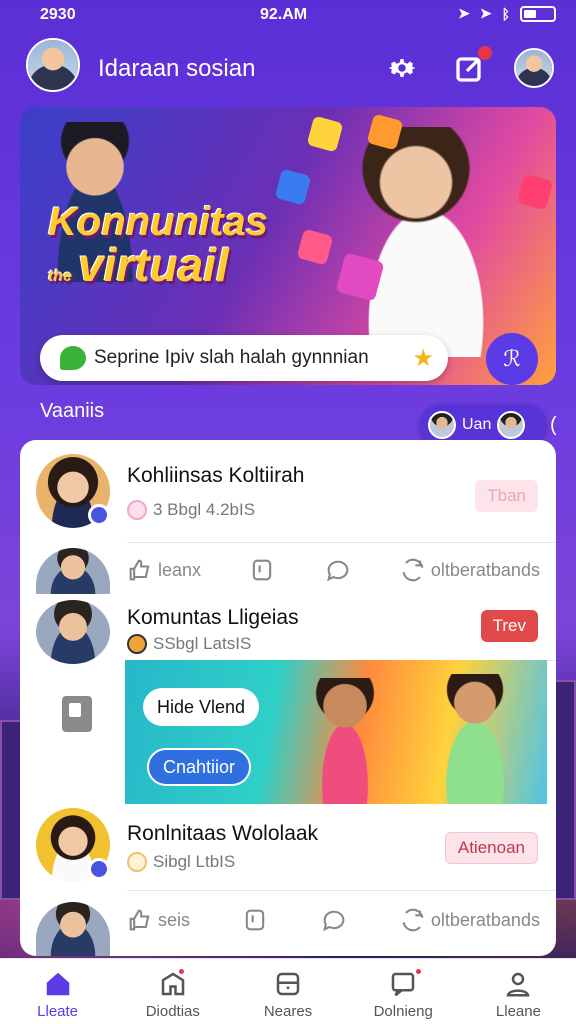  Describe the element at coordinates (177, 68) in the screenshot. I see `app-title: Idaraan sosian` at that location.